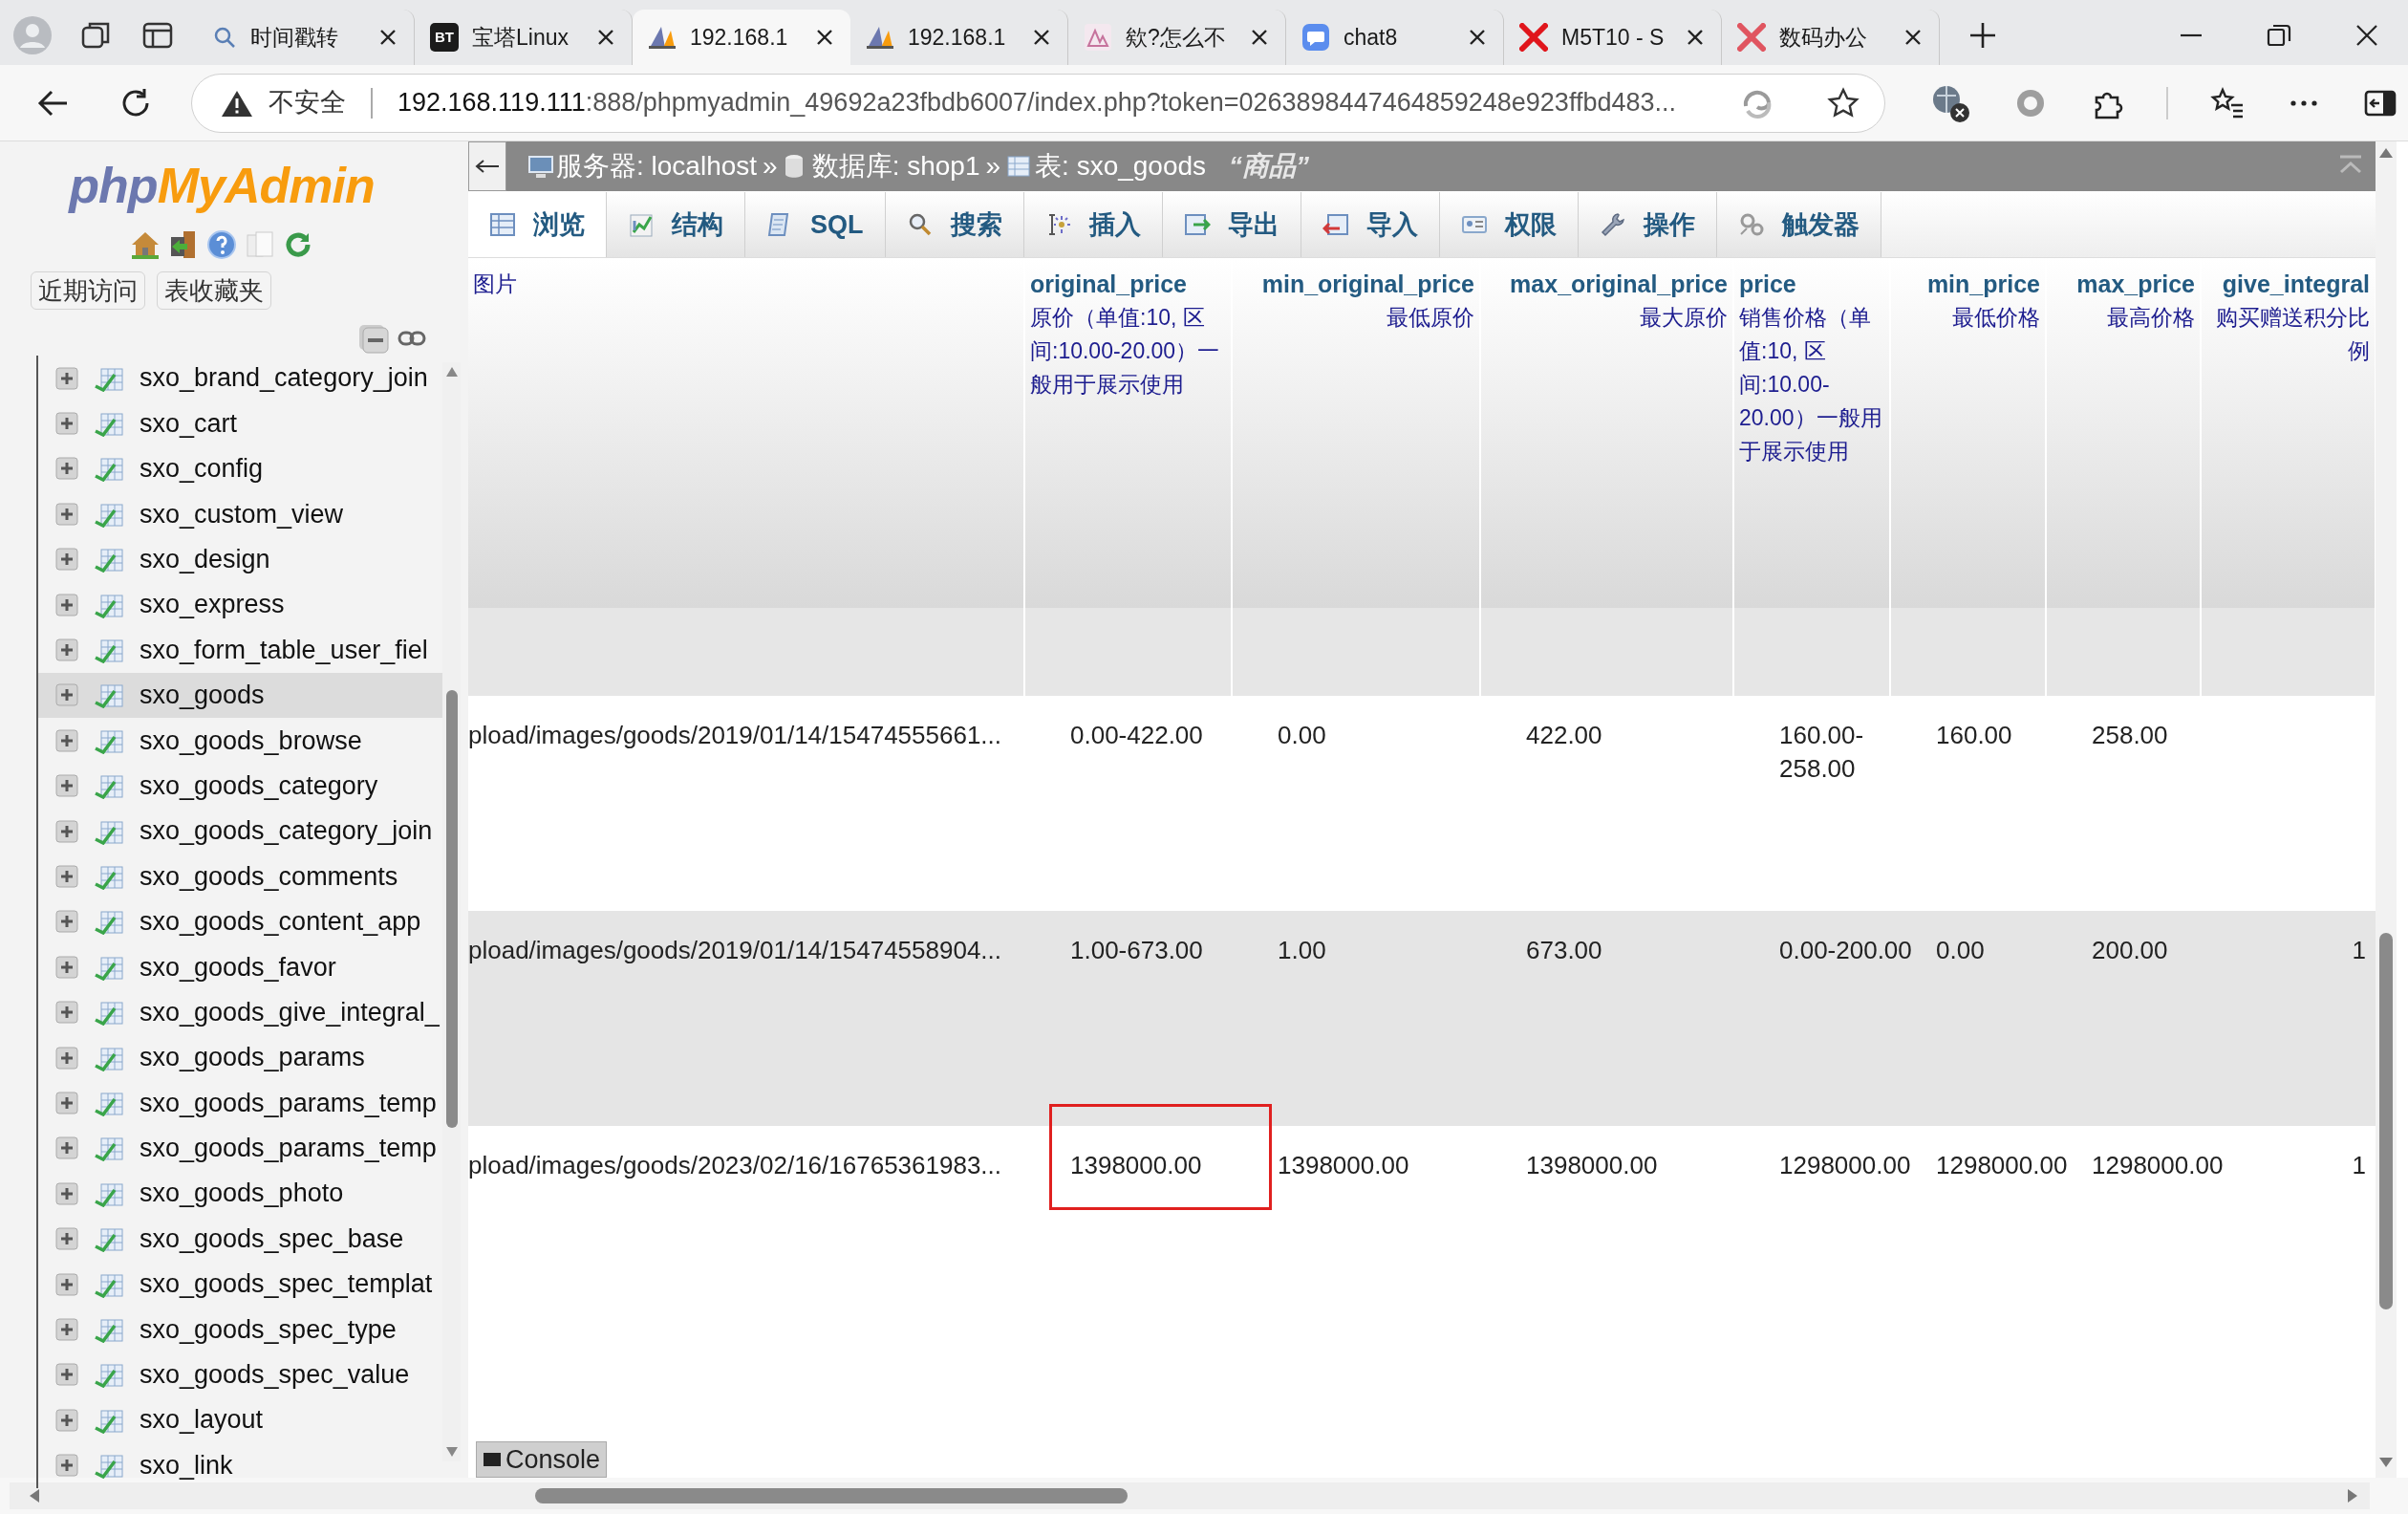 This screenshot has width=2408, height=1514. What do you see at coordinates (1232, 224) in the screenshot?
I see `menu-tab: 导出` at bounding box center [1232, 224].